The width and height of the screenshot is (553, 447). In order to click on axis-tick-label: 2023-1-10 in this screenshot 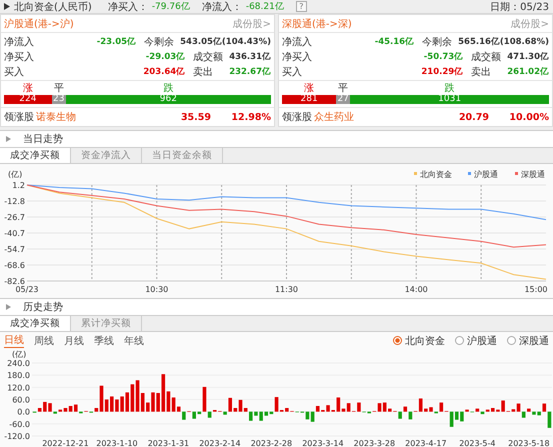, I will do `click(117, 443)`.